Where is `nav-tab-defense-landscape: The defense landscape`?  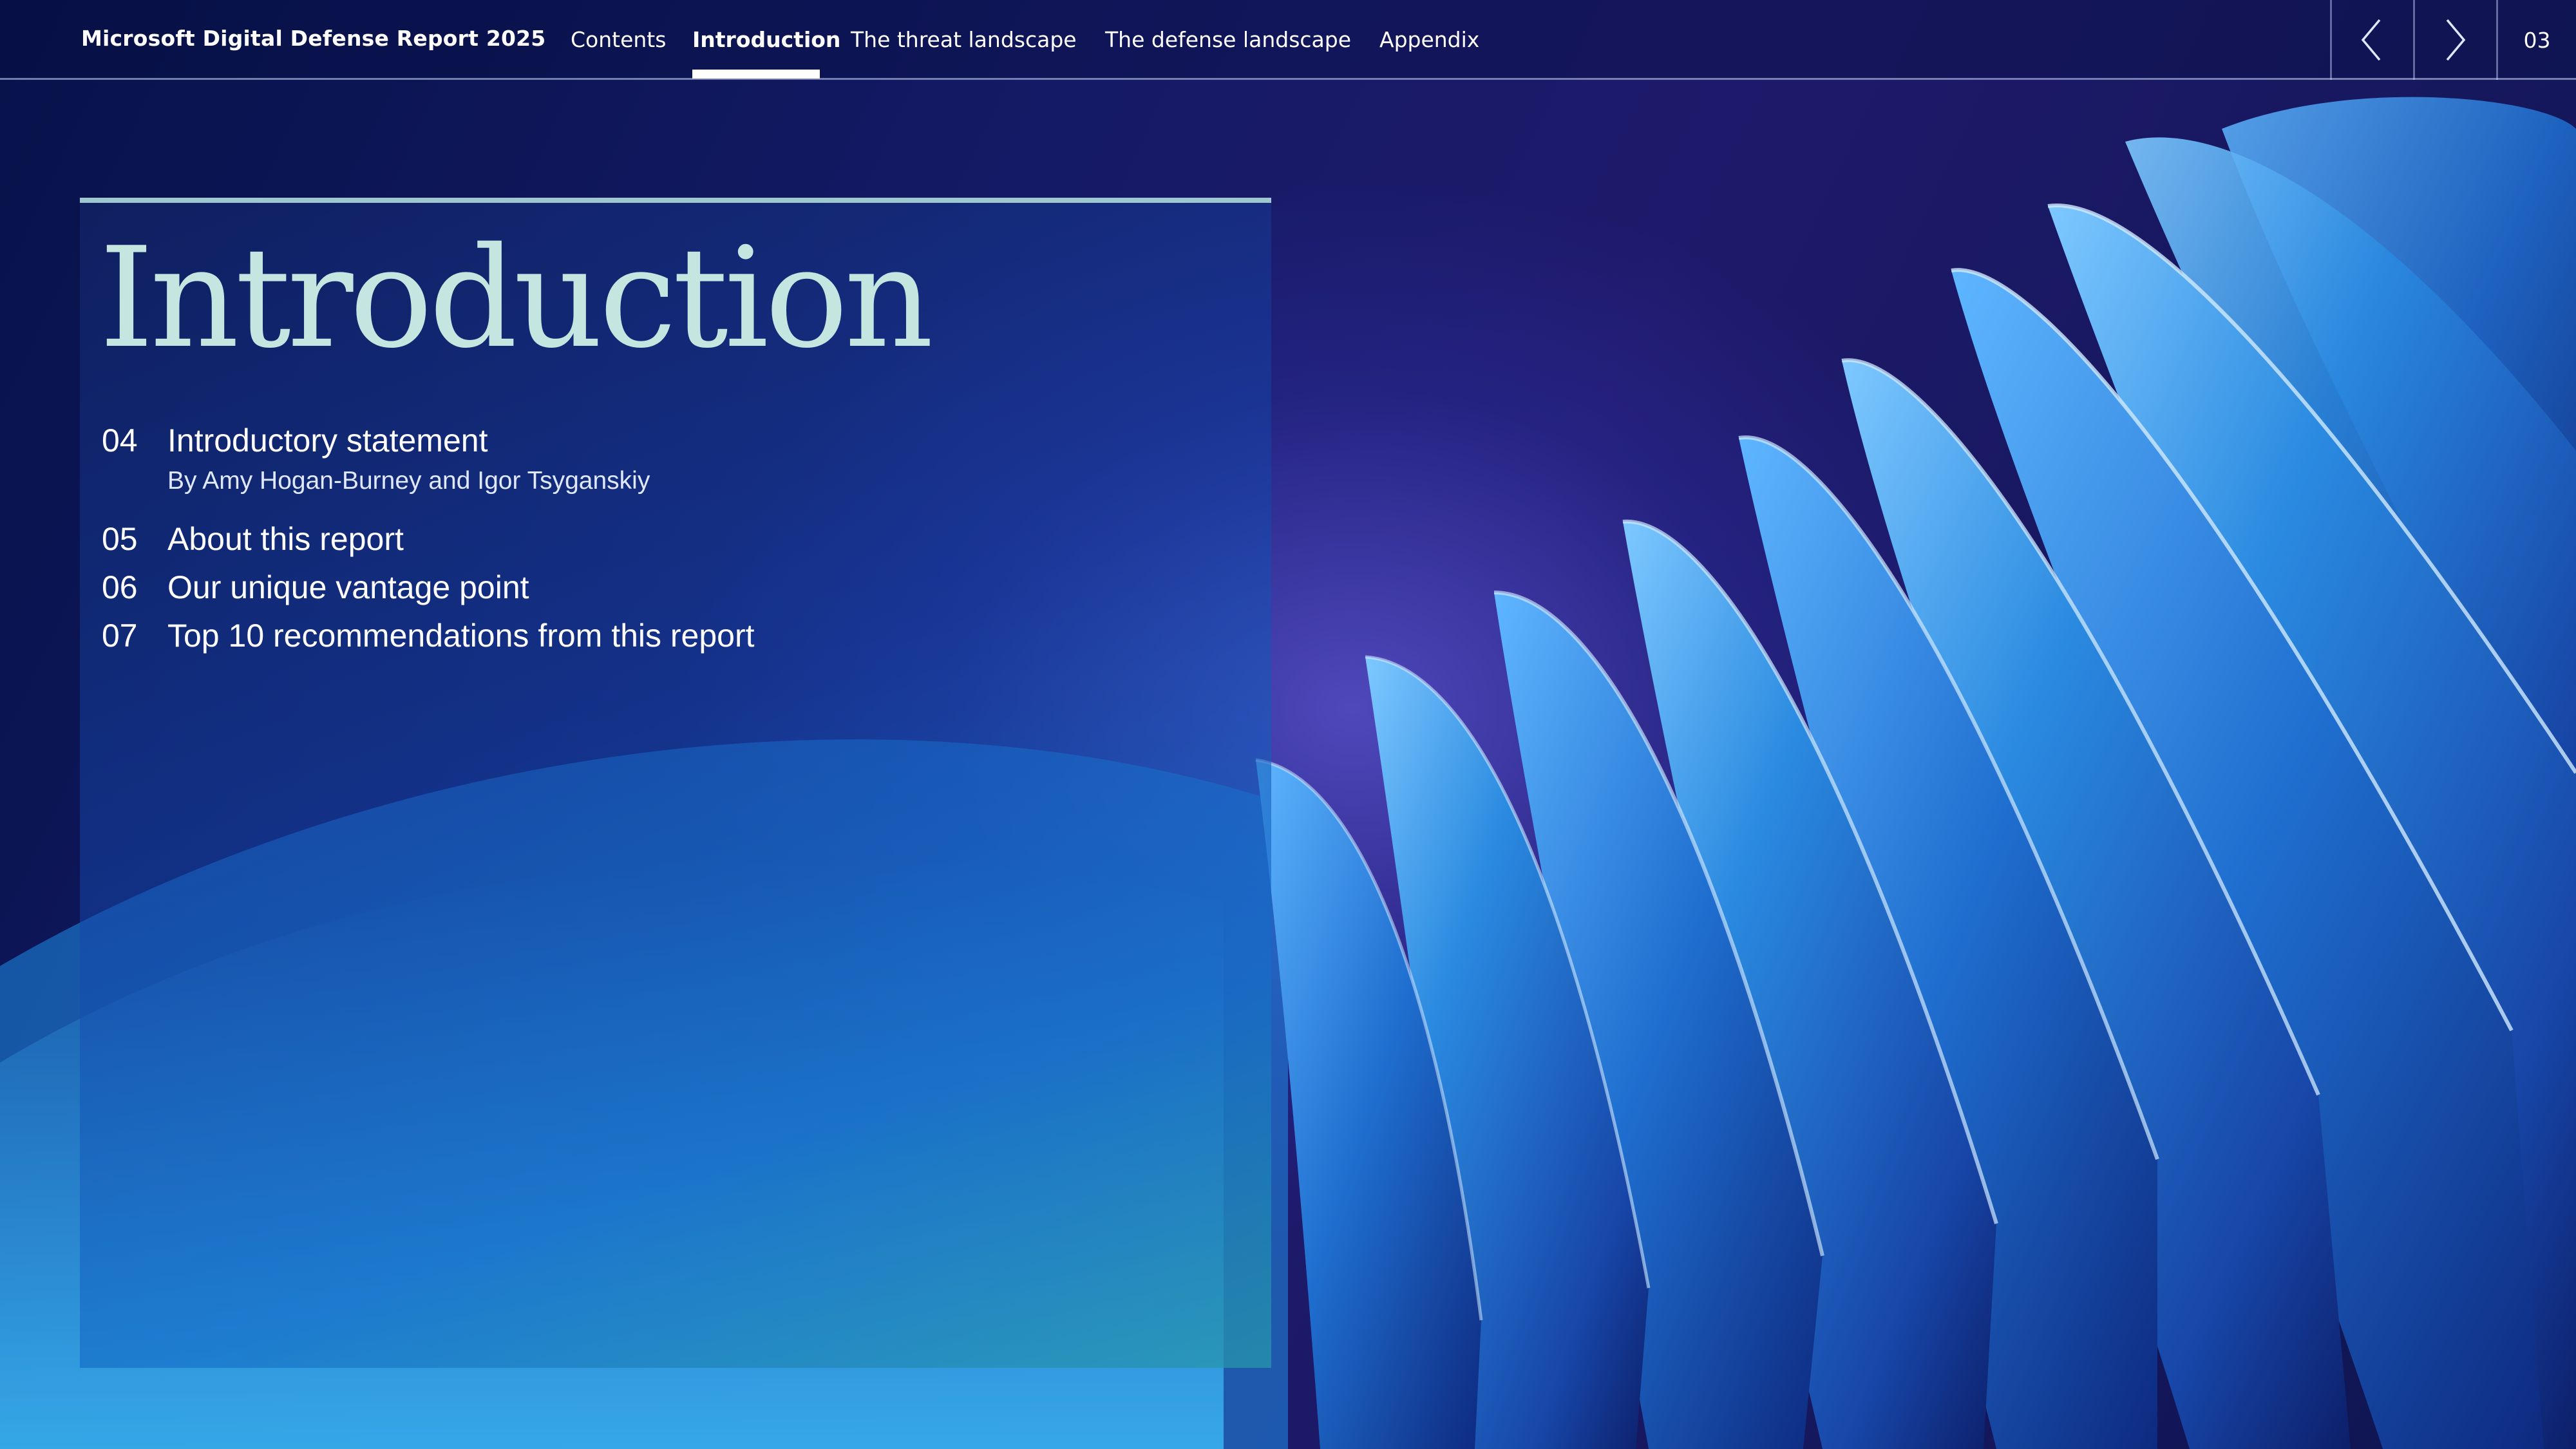
nav-tab-defense-landscape: The defense landscape is located at coordinates (1228, 40).